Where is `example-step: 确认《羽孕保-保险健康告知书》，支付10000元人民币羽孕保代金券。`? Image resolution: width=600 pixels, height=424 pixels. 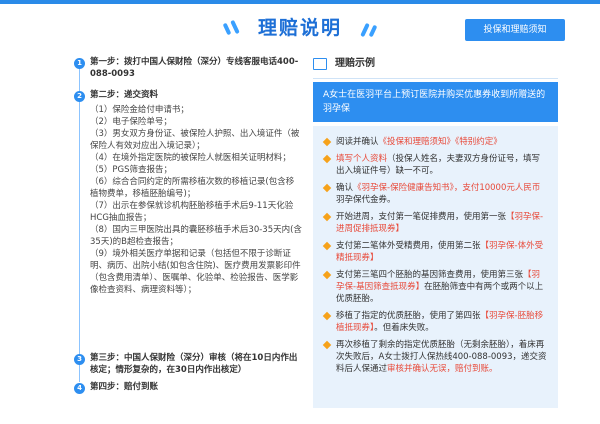
example-step: 确认《羽孕保-保险健康告知书》，支付10000元人民币羽孕保代金券。 is located at coordinates (435, 194).